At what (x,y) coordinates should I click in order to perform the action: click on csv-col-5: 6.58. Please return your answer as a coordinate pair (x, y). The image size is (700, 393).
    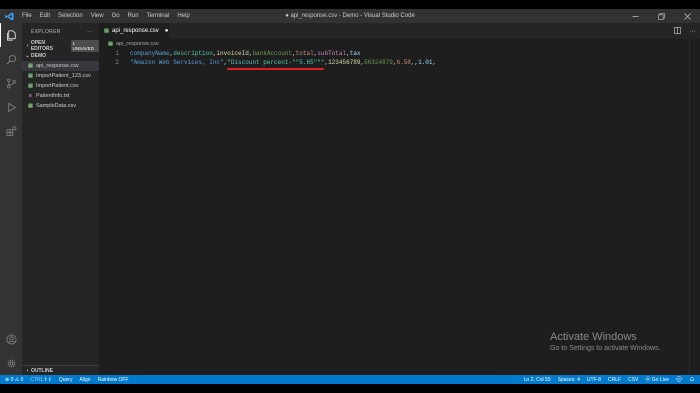
    Looking at the image, I should click on (403, 62).